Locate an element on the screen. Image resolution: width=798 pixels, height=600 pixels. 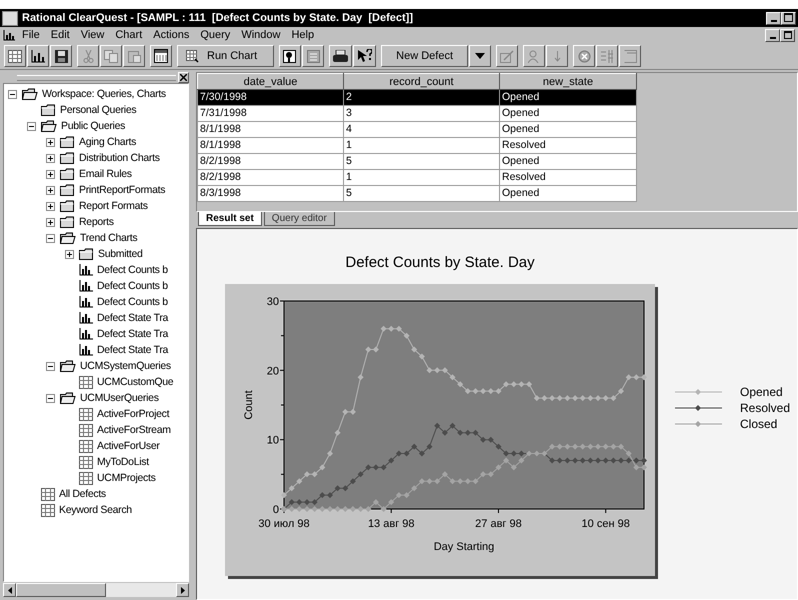
save-icon is located at coordinates (61, 56).